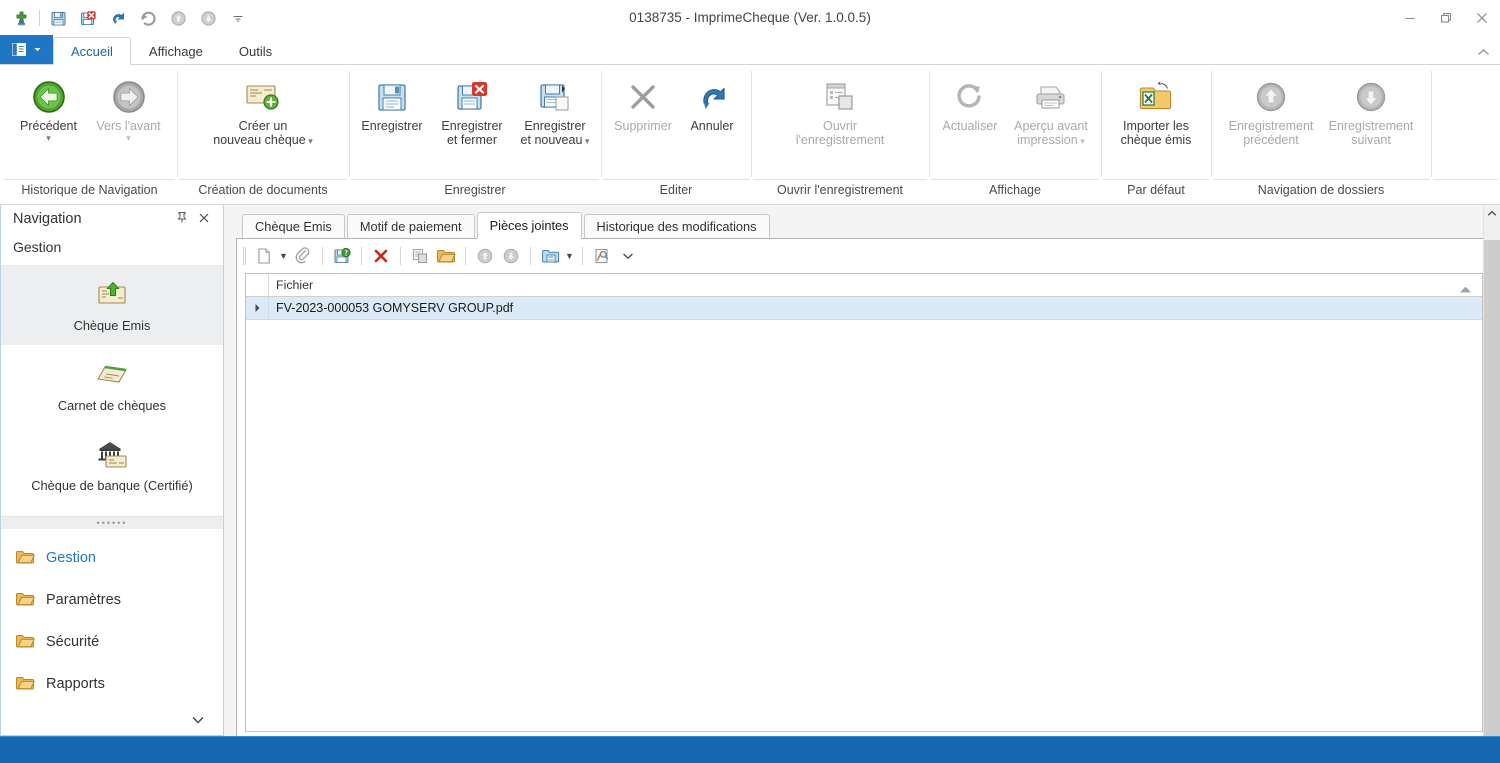 This screenshot has width=1500, height=763. Describe the element at coordinates (238, 18) in the screenshot. I see `customize-qat-icon` at that location.